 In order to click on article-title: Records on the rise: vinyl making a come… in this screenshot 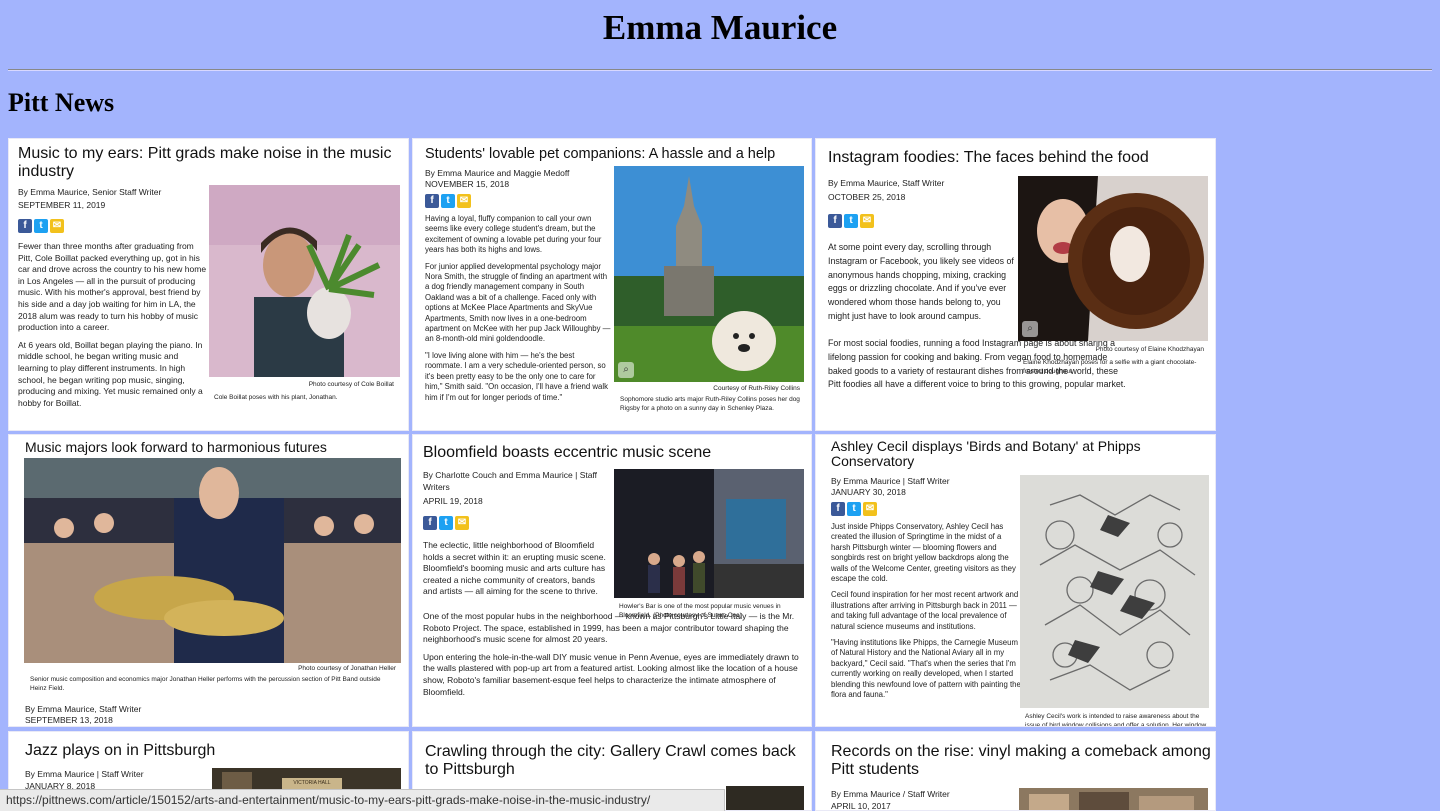, I will do `click(1021, 761)`.